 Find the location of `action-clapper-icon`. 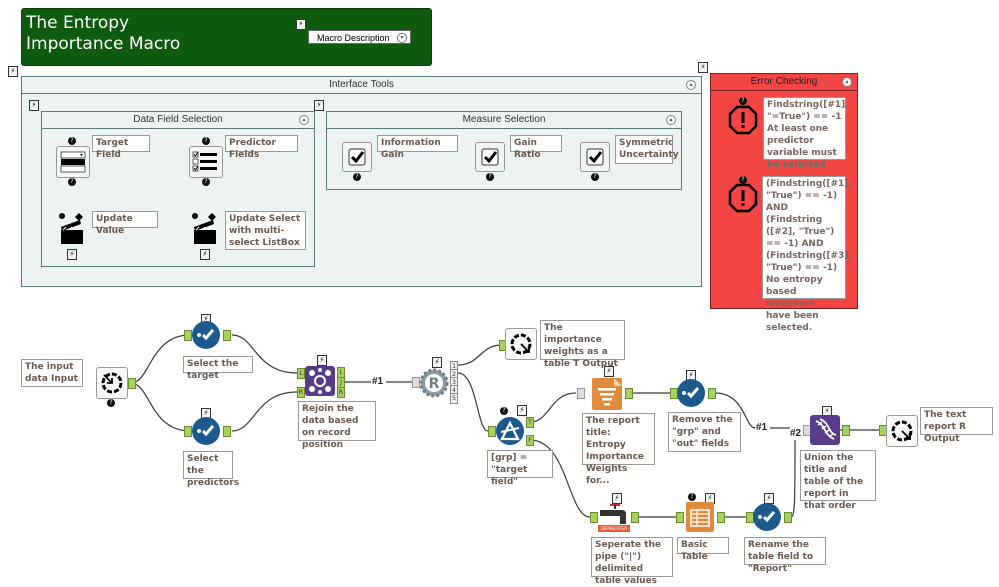

action-clapper-icon is located at coordinates (71, 228).